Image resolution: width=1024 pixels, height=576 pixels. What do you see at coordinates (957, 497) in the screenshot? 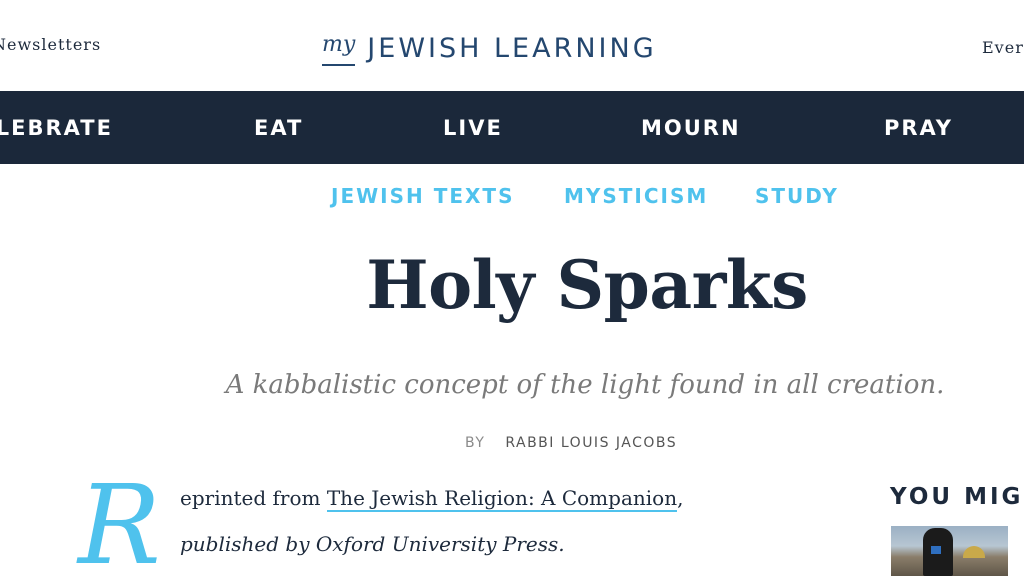
I see `sidebar-heading: YOU MIGHT` at bounding box center [957, 497].